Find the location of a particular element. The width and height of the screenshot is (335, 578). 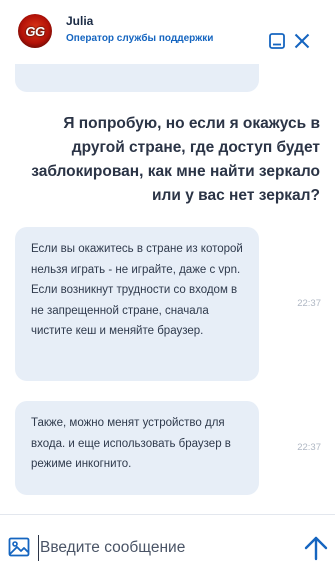

image-attach-icon is located at coordinates (19, 547).